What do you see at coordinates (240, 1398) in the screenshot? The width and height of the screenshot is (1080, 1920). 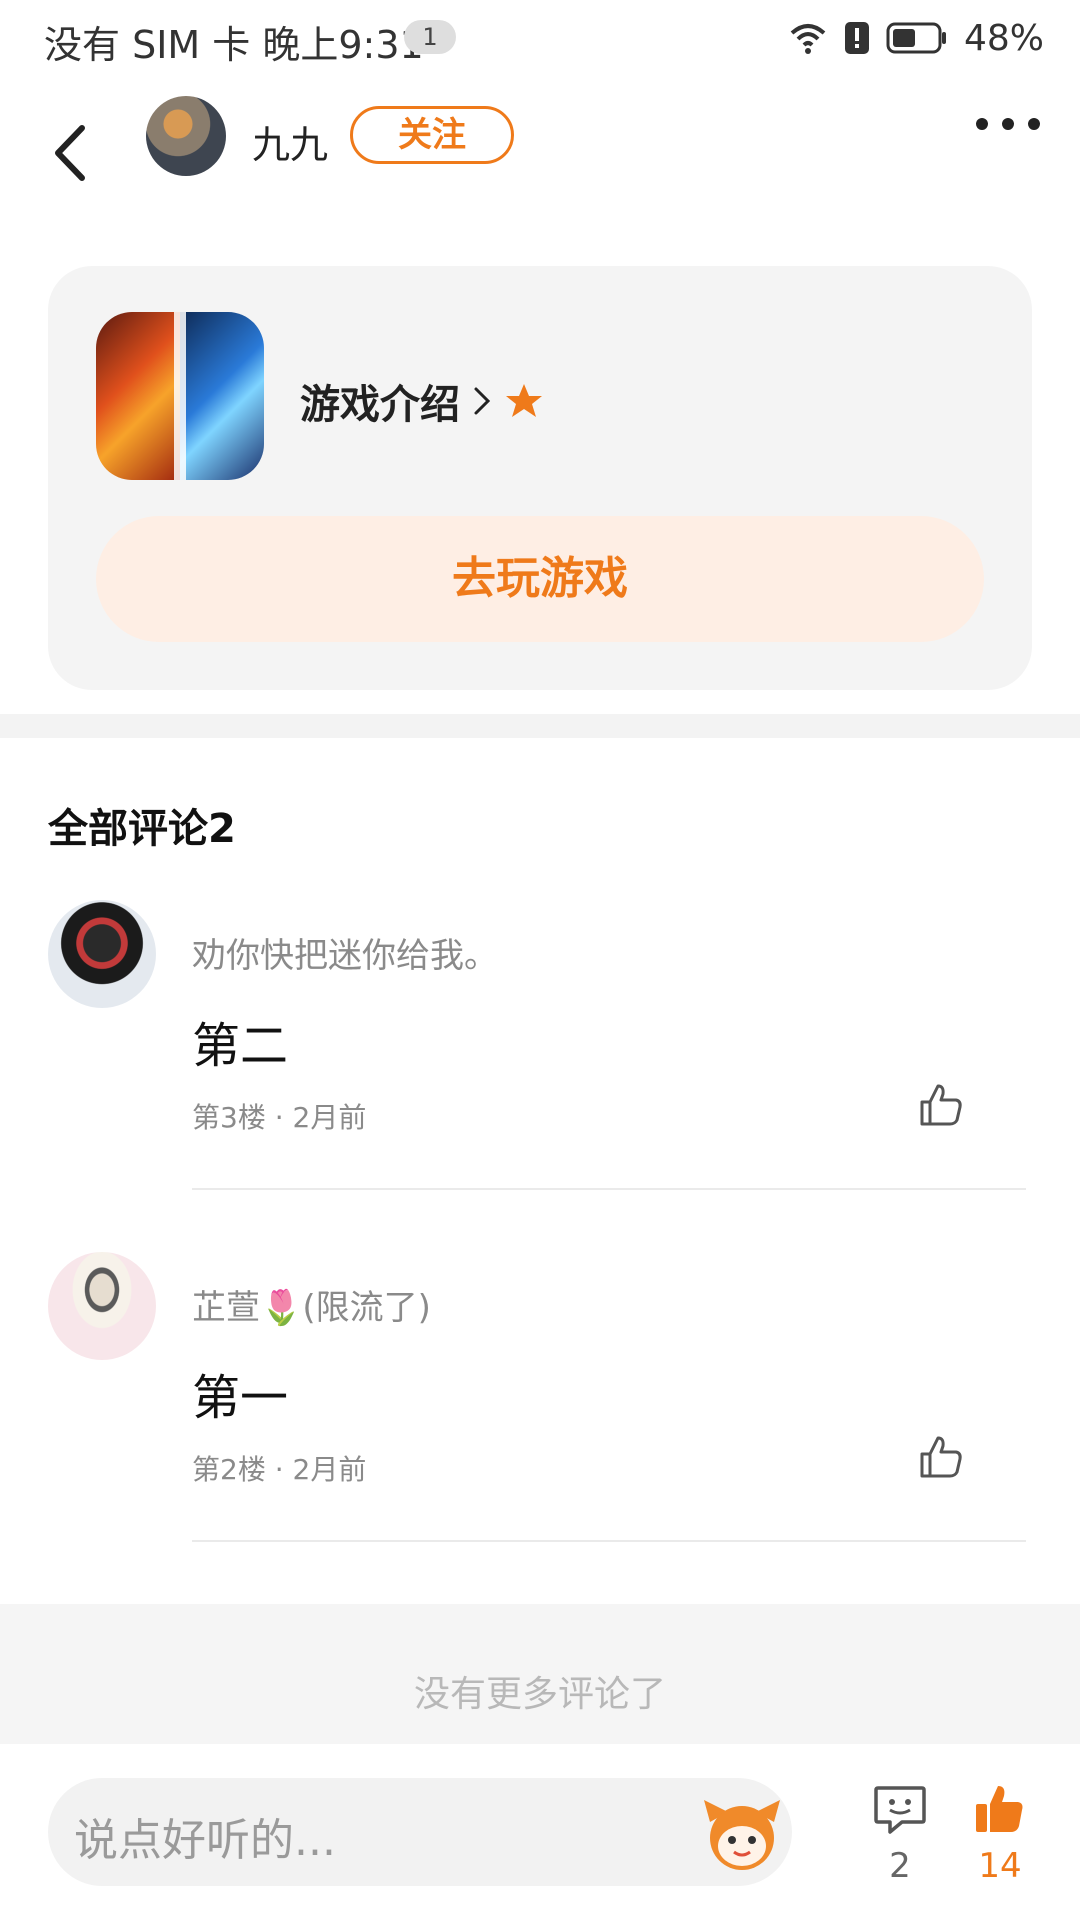 I see `comment-text: 第一` at bounding box center [240, 1398].